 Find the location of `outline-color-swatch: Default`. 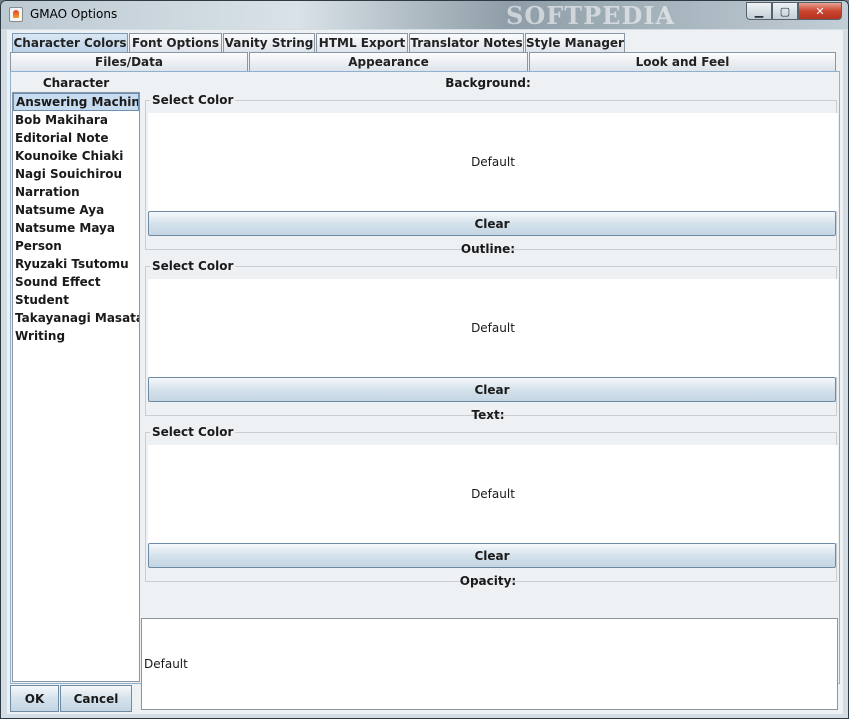

outline-color-swatch: Default is located at coordinates (493, 328).